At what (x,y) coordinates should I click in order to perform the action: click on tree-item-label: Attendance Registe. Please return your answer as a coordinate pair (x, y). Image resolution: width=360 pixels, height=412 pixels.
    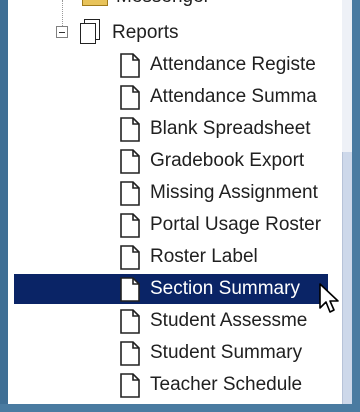
    Looking at the image, I should click on (233, 64).